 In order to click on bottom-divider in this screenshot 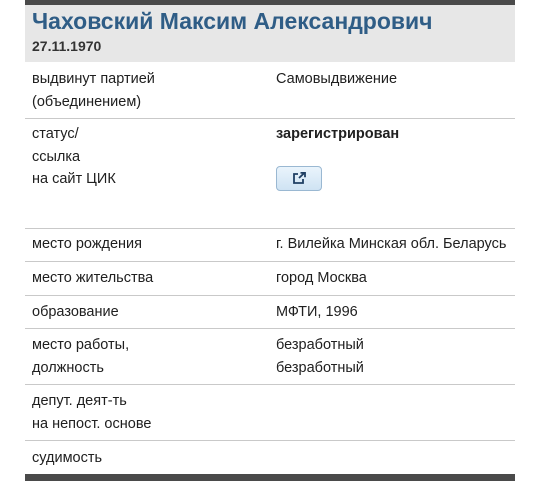, I will do `click(270, 477)`.